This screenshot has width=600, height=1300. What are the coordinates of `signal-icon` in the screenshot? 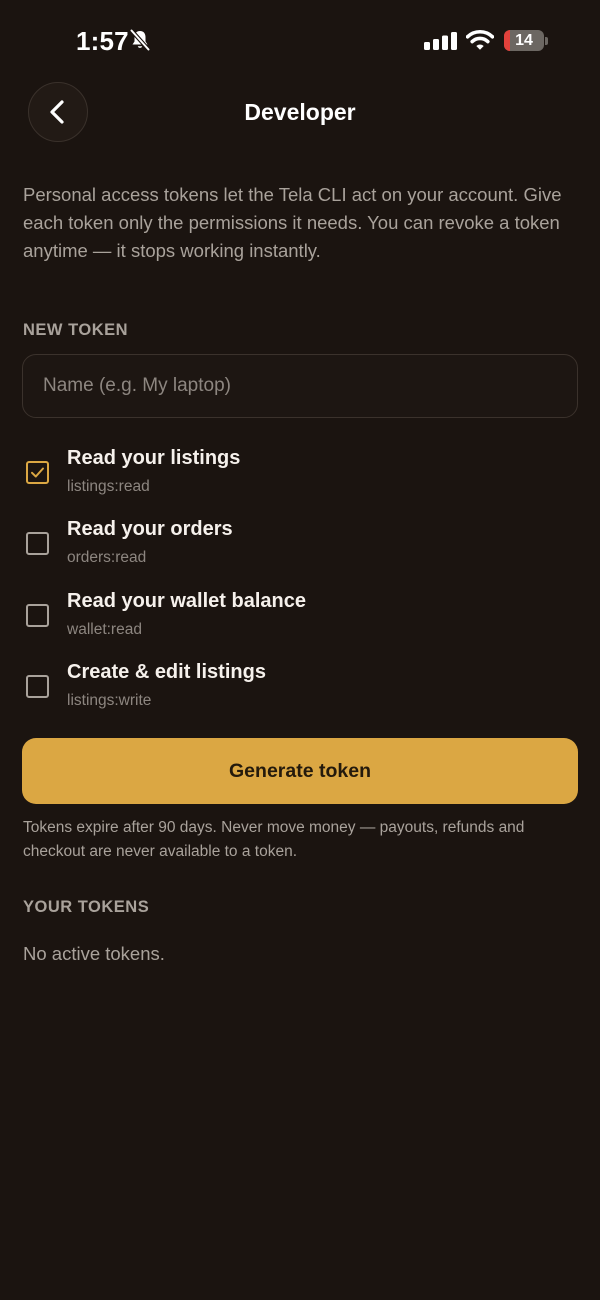 It's located at (440, 41).